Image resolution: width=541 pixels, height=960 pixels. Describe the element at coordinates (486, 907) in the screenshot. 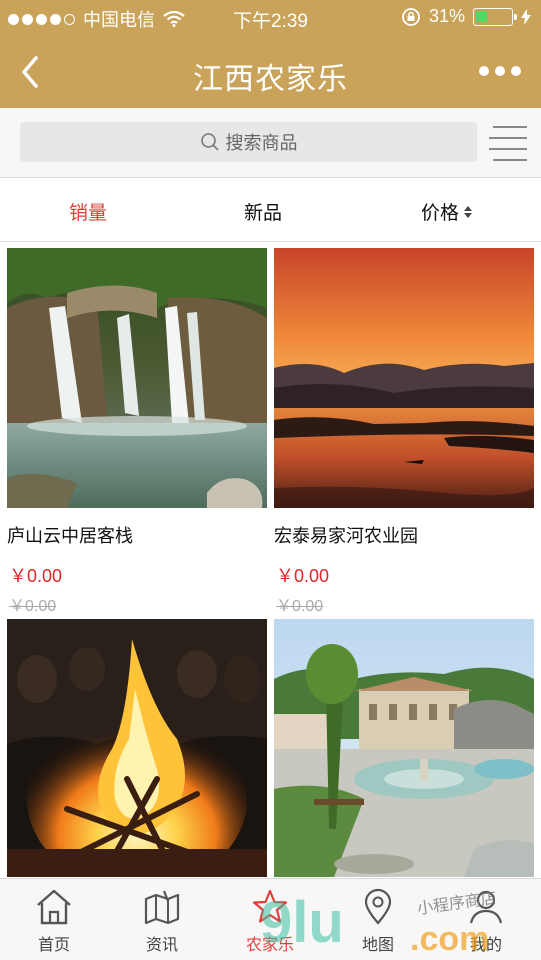

I see `user-icon` at that location.